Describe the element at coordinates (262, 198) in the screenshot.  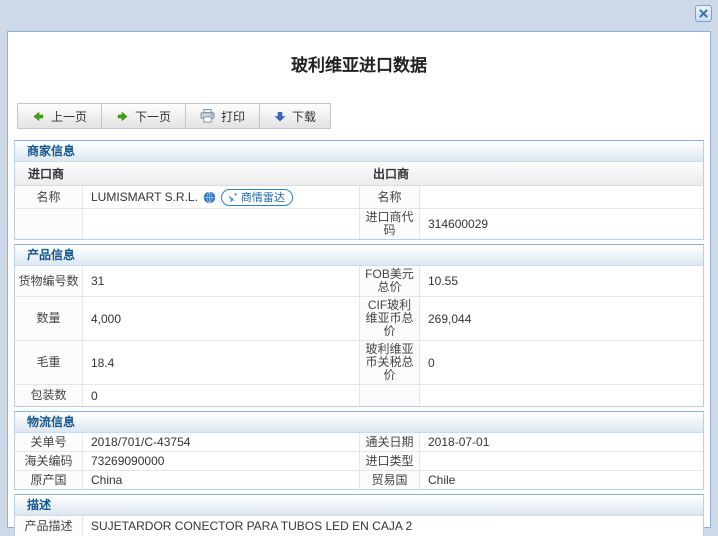
I see `radar-badge-label: 商情雷达` at that location.